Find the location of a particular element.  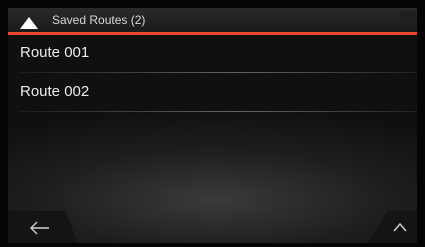

top-frame is located at coordinates (212, 4).